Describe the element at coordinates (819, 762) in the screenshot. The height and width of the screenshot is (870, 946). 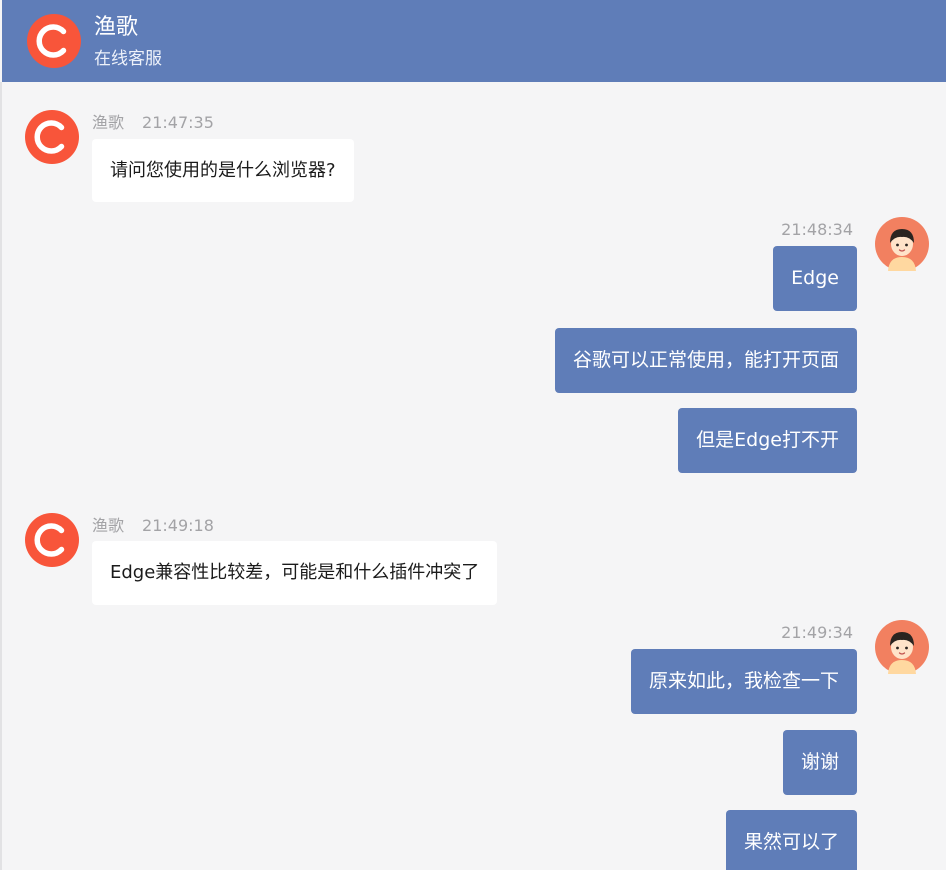
I see `message-bubble: 谢谢` at that location.